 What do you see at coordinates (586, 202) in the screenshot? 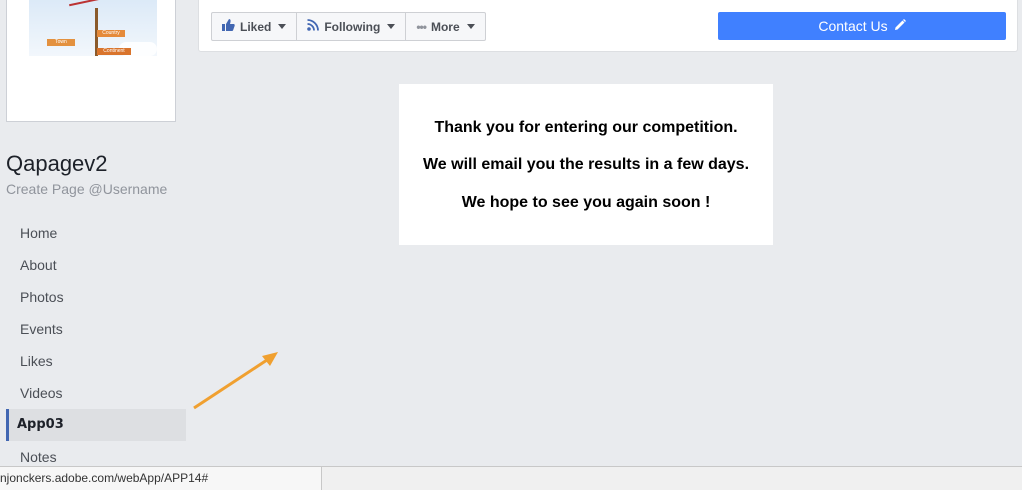
I see `message-line-3: We hope to see you again soon !` at bounding box center [586, 202].